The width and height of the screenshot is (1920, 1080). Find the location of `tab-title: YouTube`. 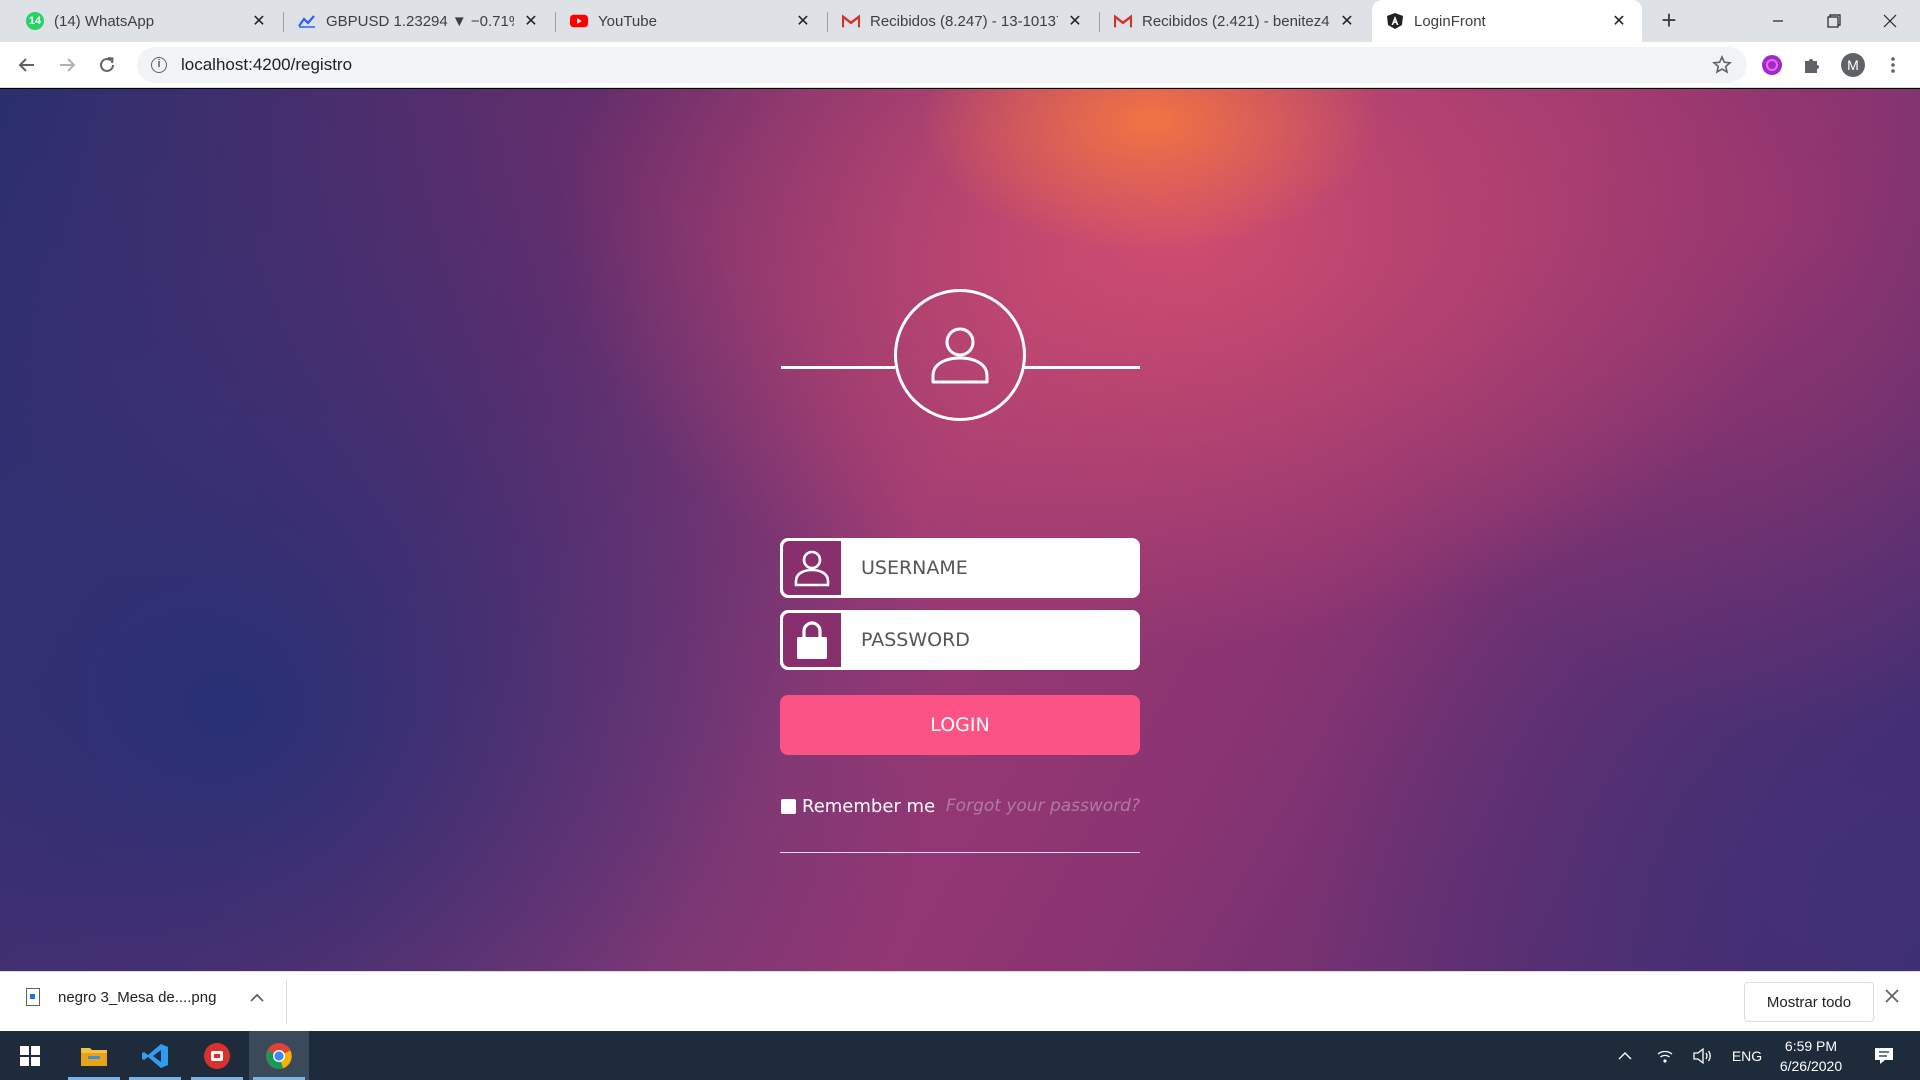

tab-title: YouTube is located at coordinates (627, 21).